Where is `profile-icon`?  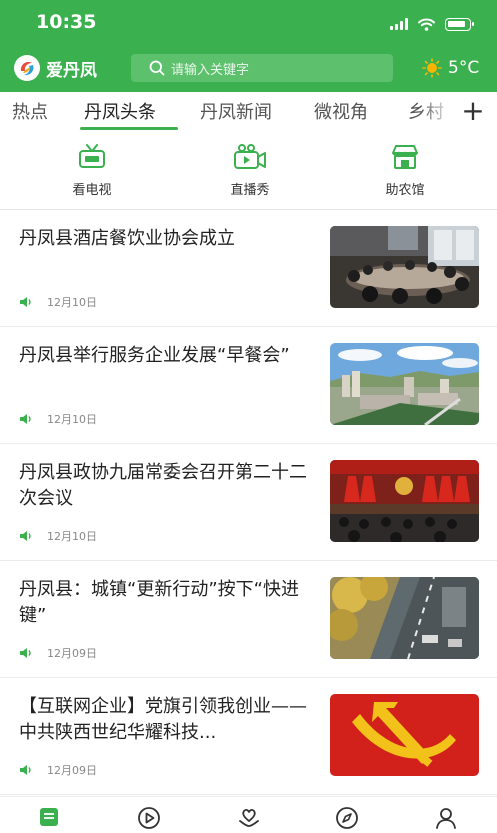 profile-icon is located at coordinates (446, 818).